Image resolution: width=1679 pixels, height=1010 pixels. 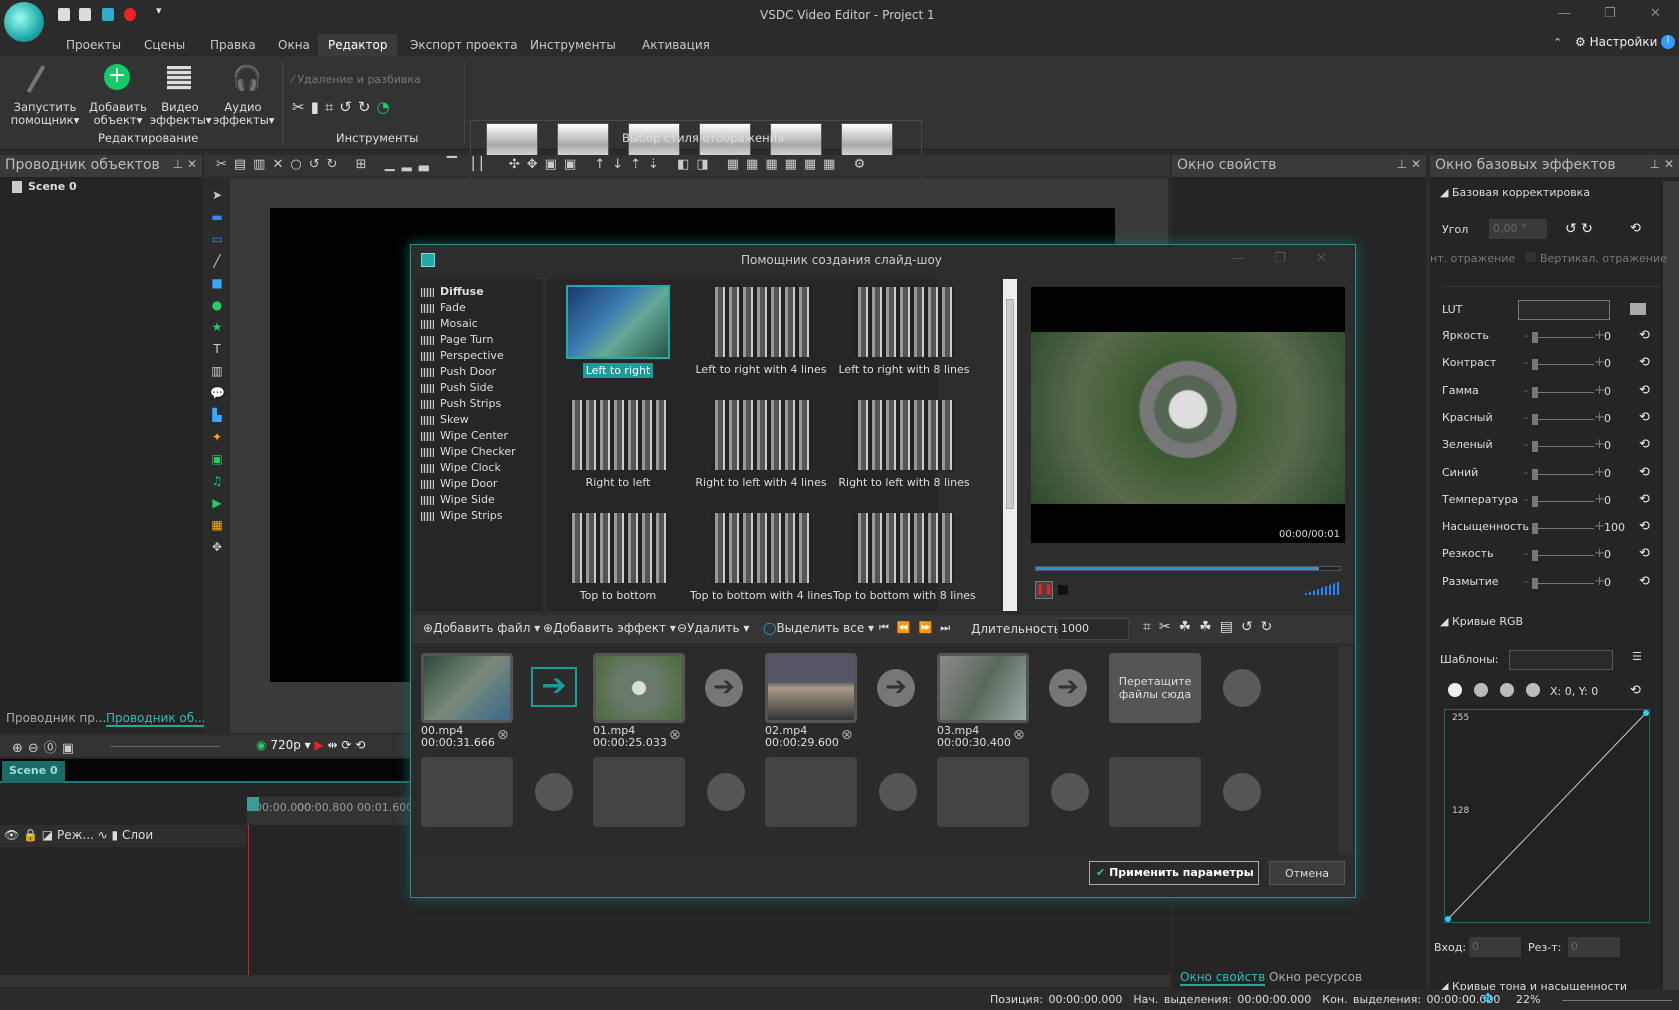 What do you see at coordinates (459, 485) in the screenshot?
I see `transition-item: Wipe Door` at bounding box center [459, 485].